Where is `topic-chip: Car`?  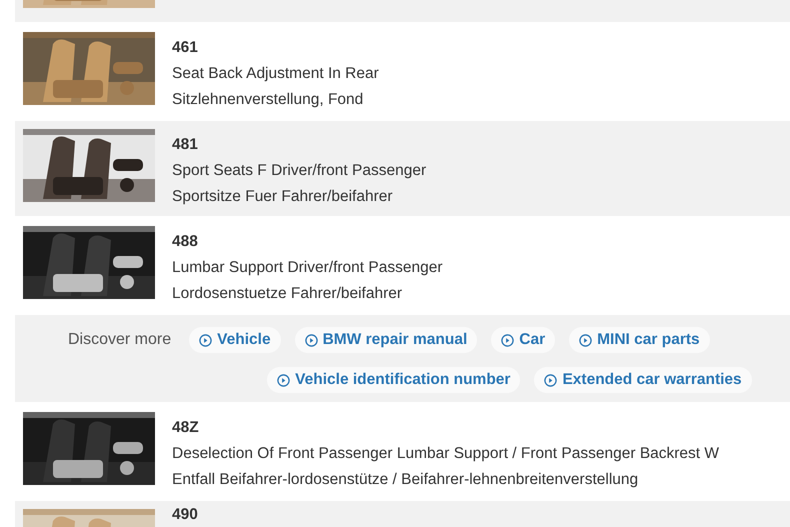 topic-chip: Car is located at coordinates (523, 340).